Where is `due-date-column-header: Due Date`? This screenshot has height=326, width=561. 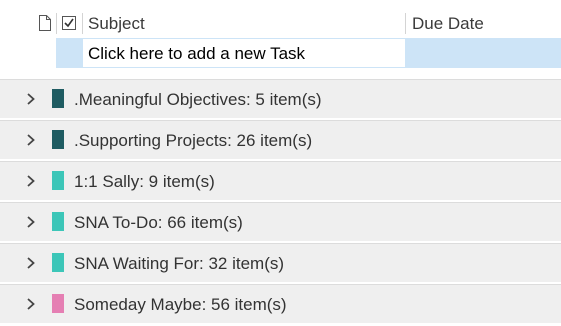
due-date-column-header: Due Date is located at coordinates (448, 24).